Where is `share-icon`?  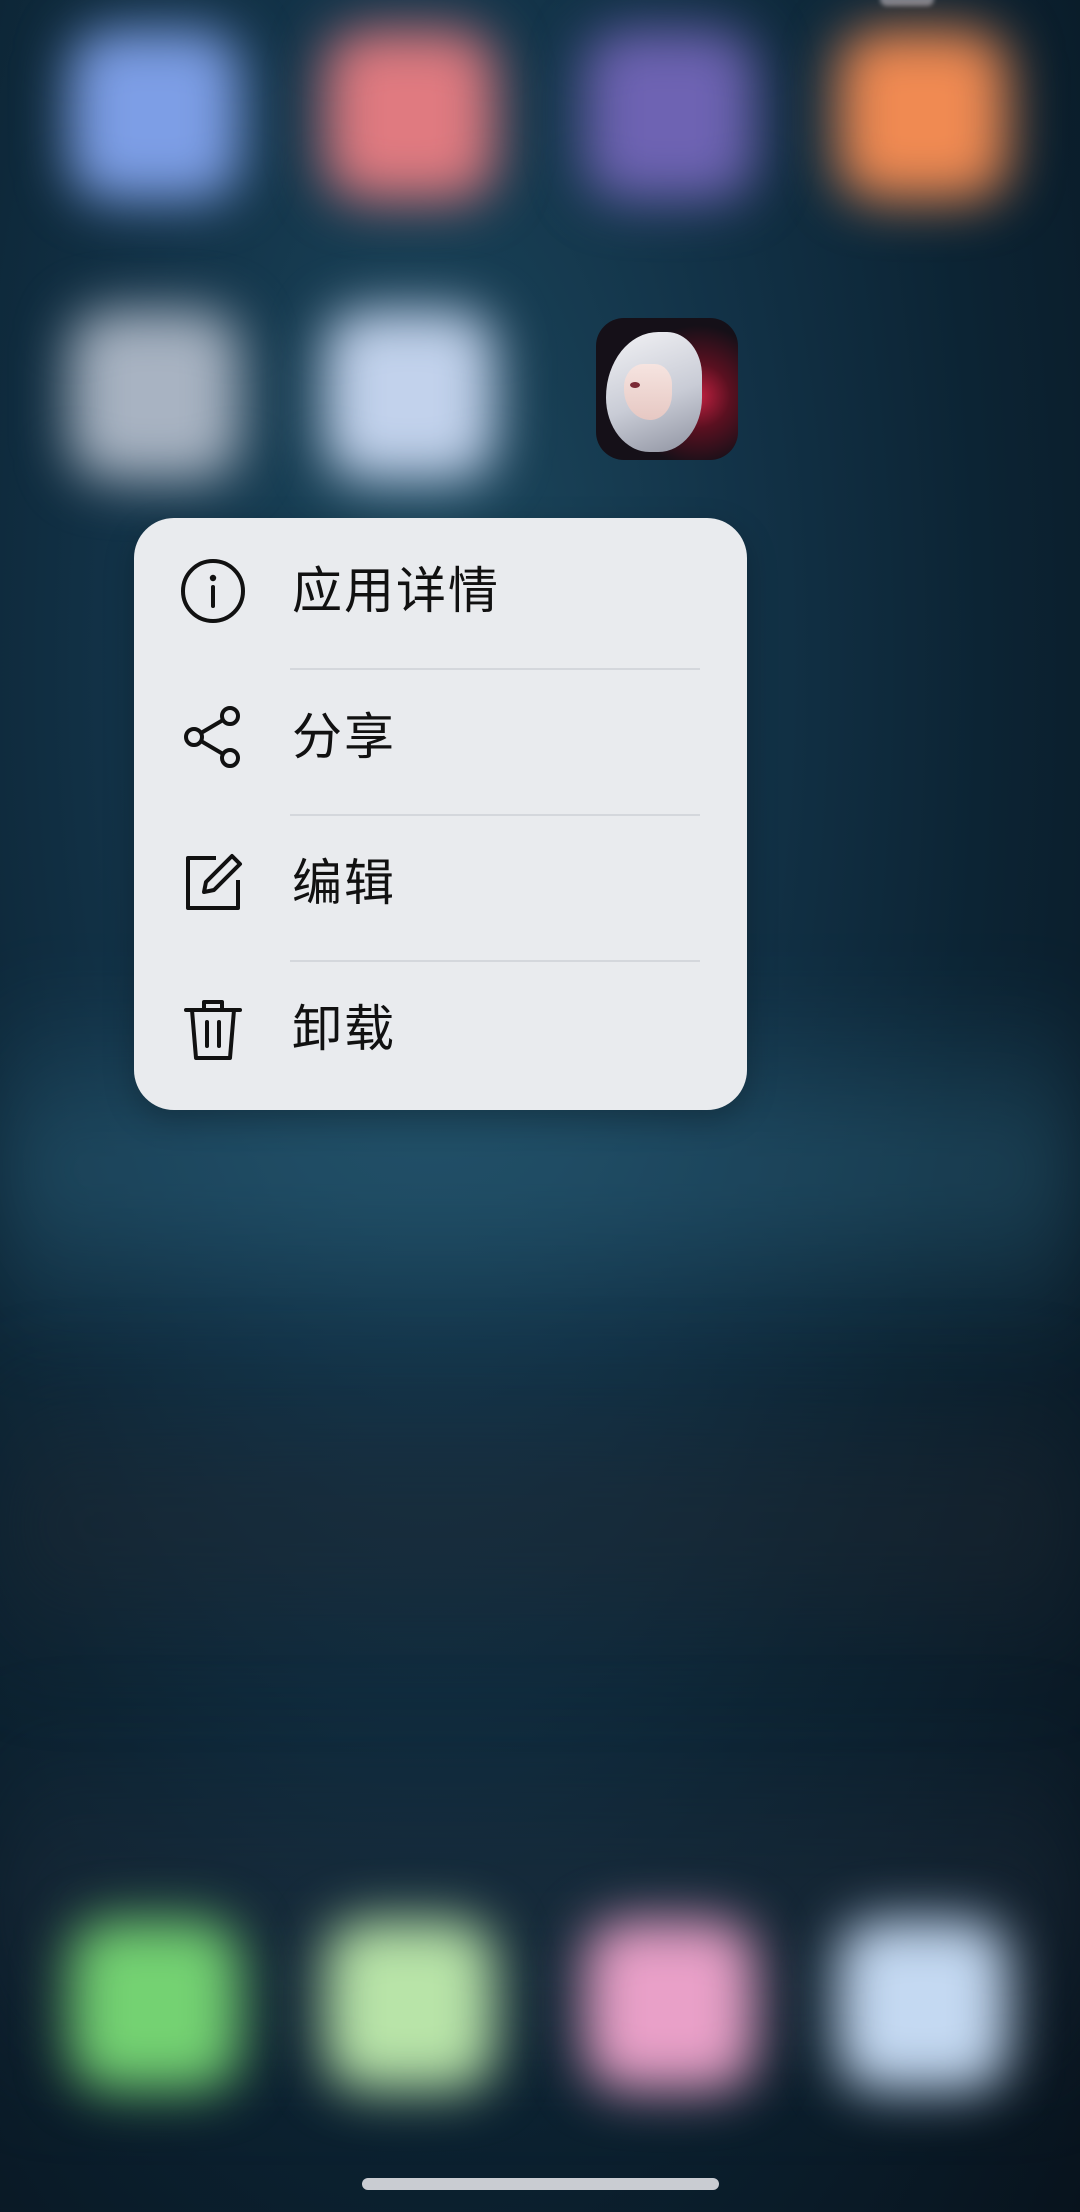 share-icon is located at coordinates (212, 737).